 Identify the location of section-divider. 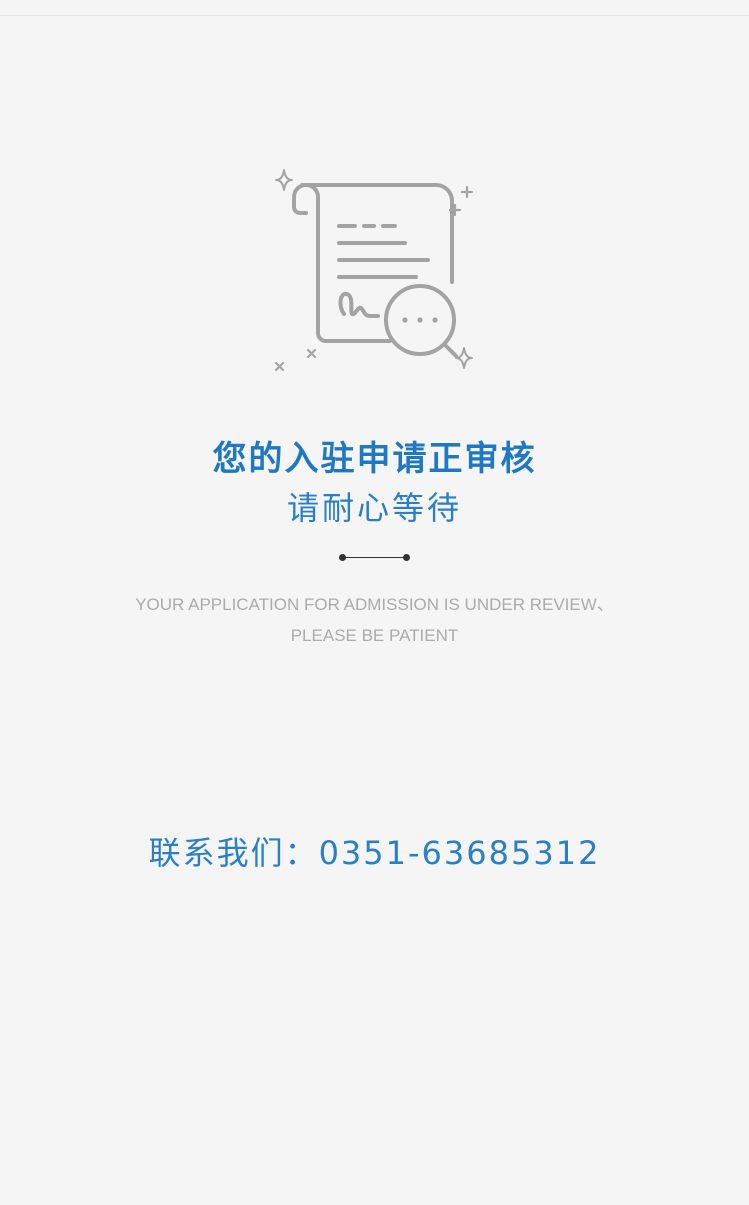
(374, 557).